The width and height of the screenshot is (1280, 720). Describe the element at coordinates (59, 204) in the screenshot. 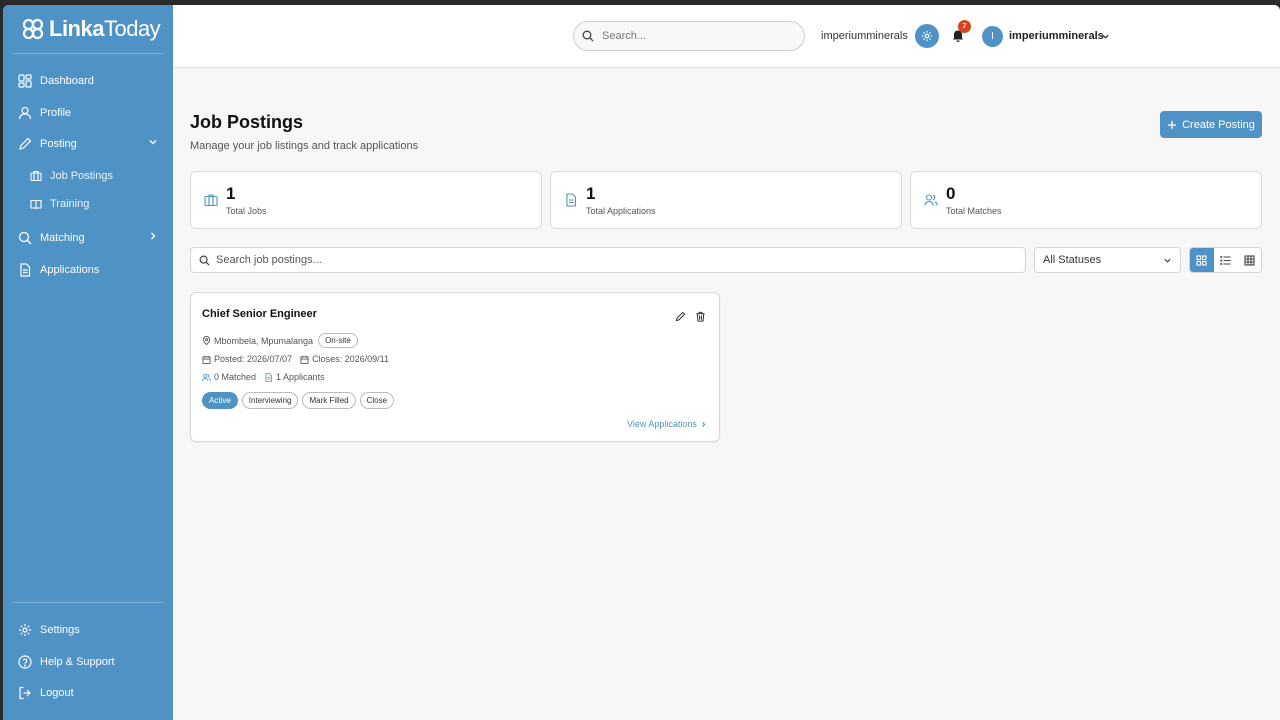

I see `sidebar-subitem-training: Training` at that location.